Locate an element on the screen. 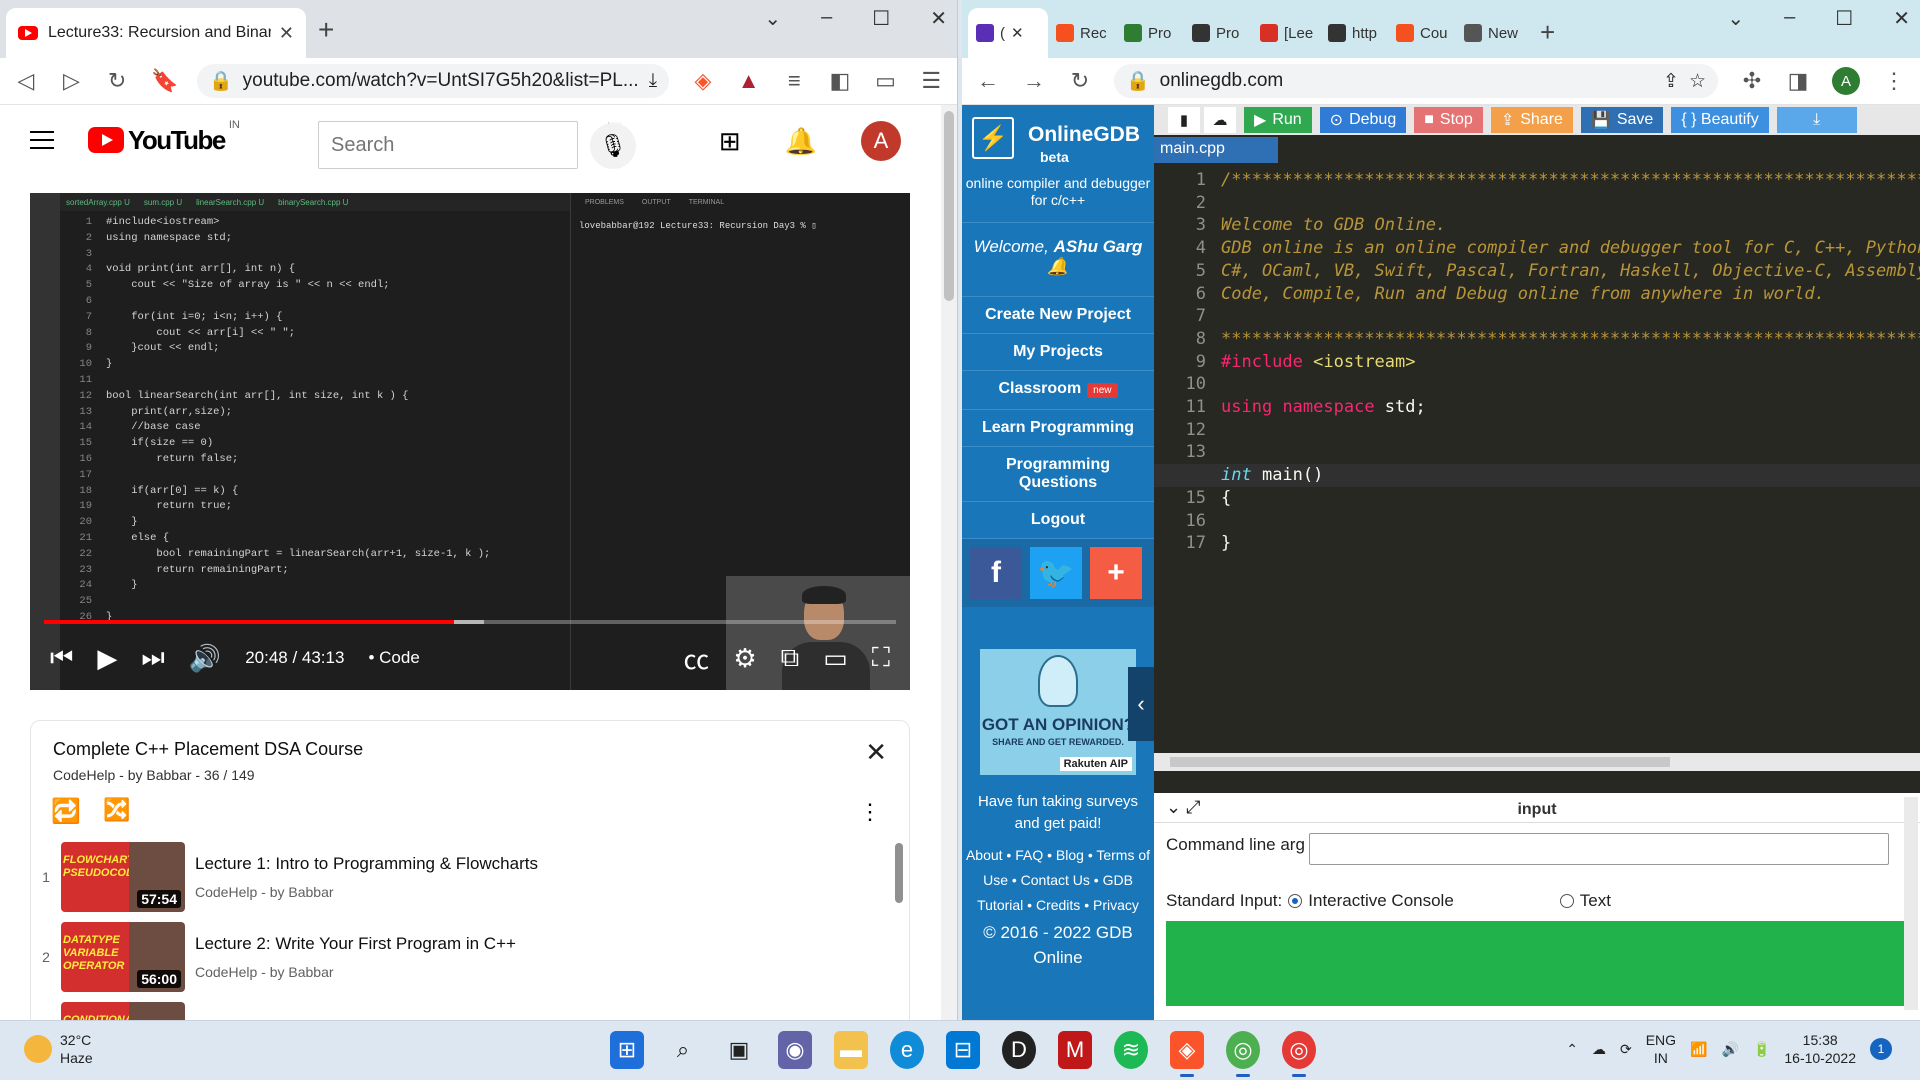 The height and width of the screenshot is (1080, 1920). nav-programming-questions: Programming Questions is located at coordinates (1058, 474).